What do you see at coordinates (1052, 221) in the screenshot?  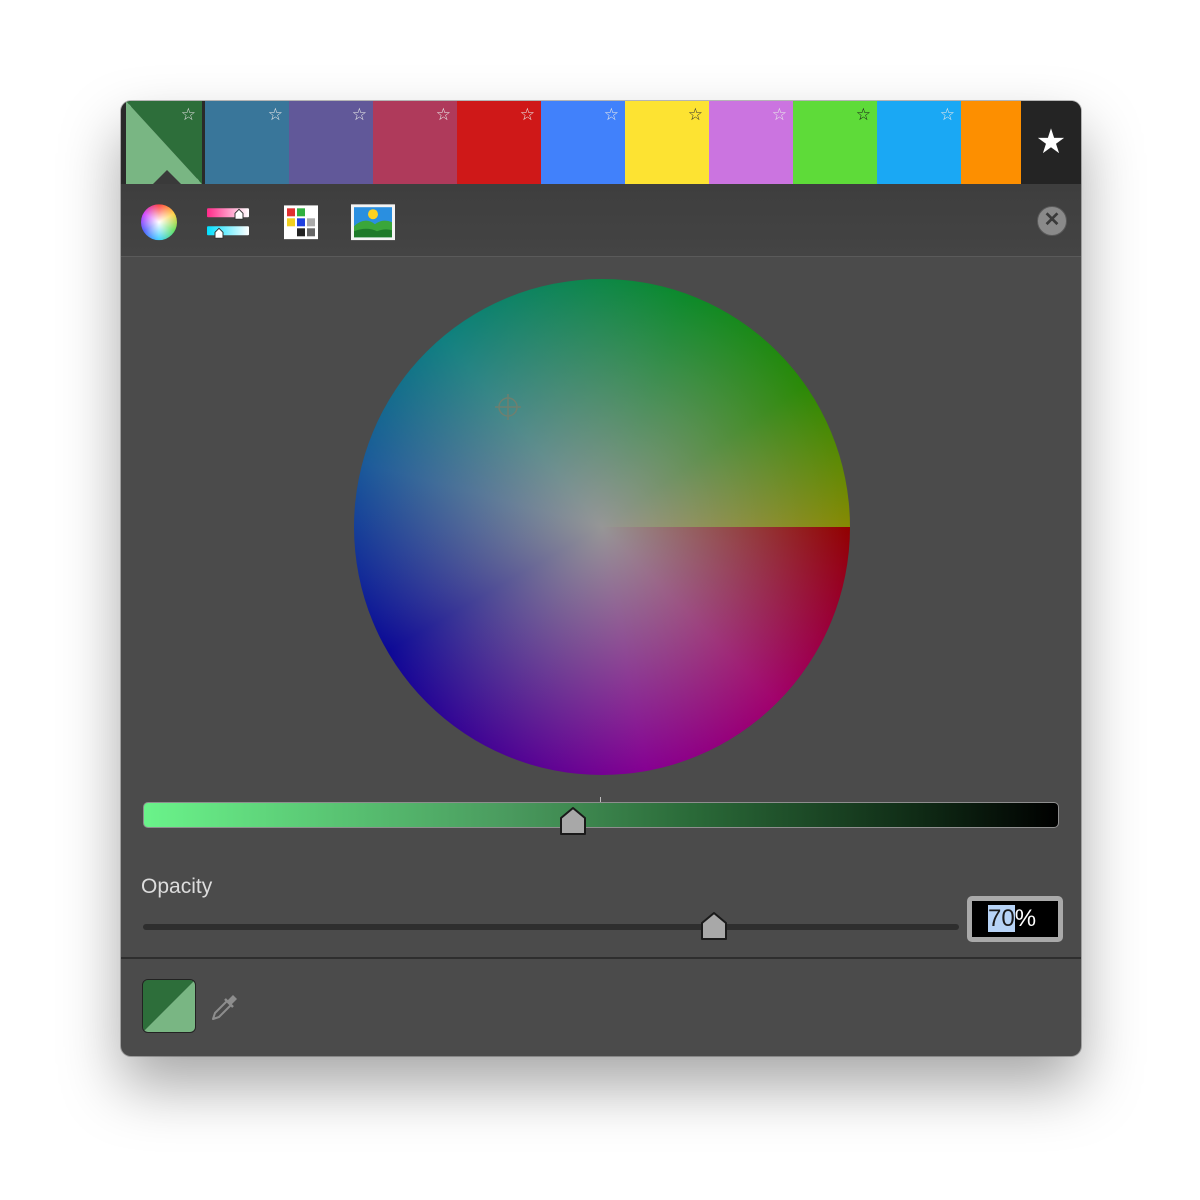 I see `close-icon: ✕` at bounding box center [1052, 221].